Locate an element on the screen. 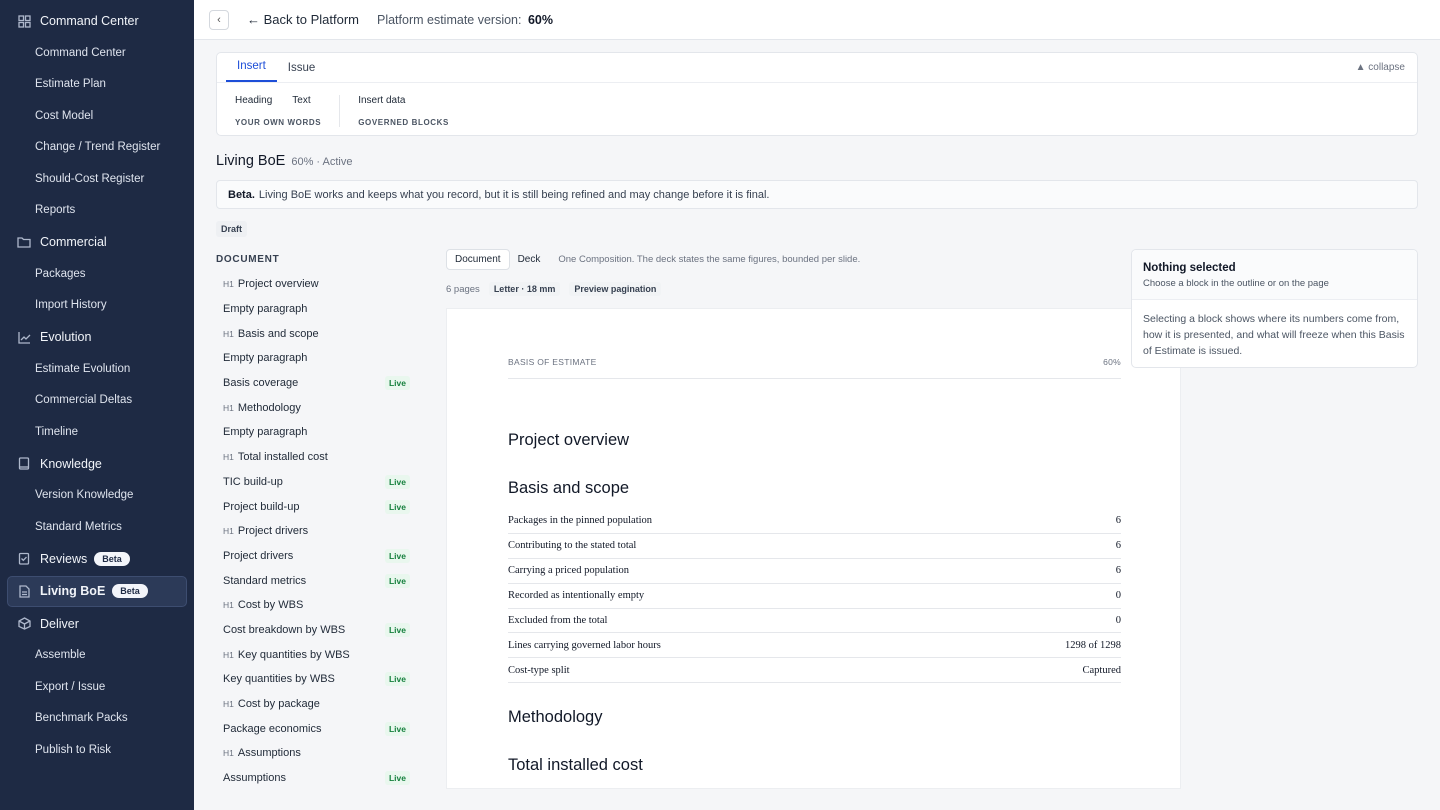  sidebar-item-version-knowledge: Version Knowledge is located at coordinates (97, 496).